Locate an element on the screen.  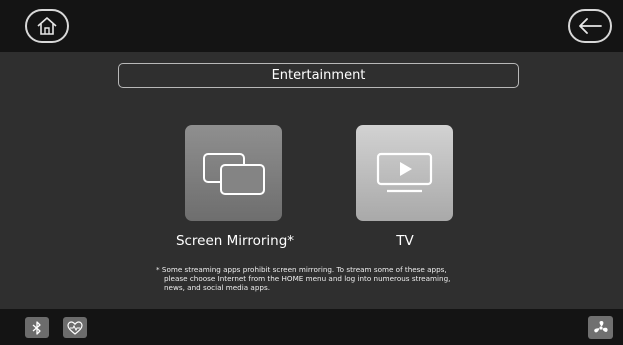
bottom-bar is located at coordinates (311, 327).